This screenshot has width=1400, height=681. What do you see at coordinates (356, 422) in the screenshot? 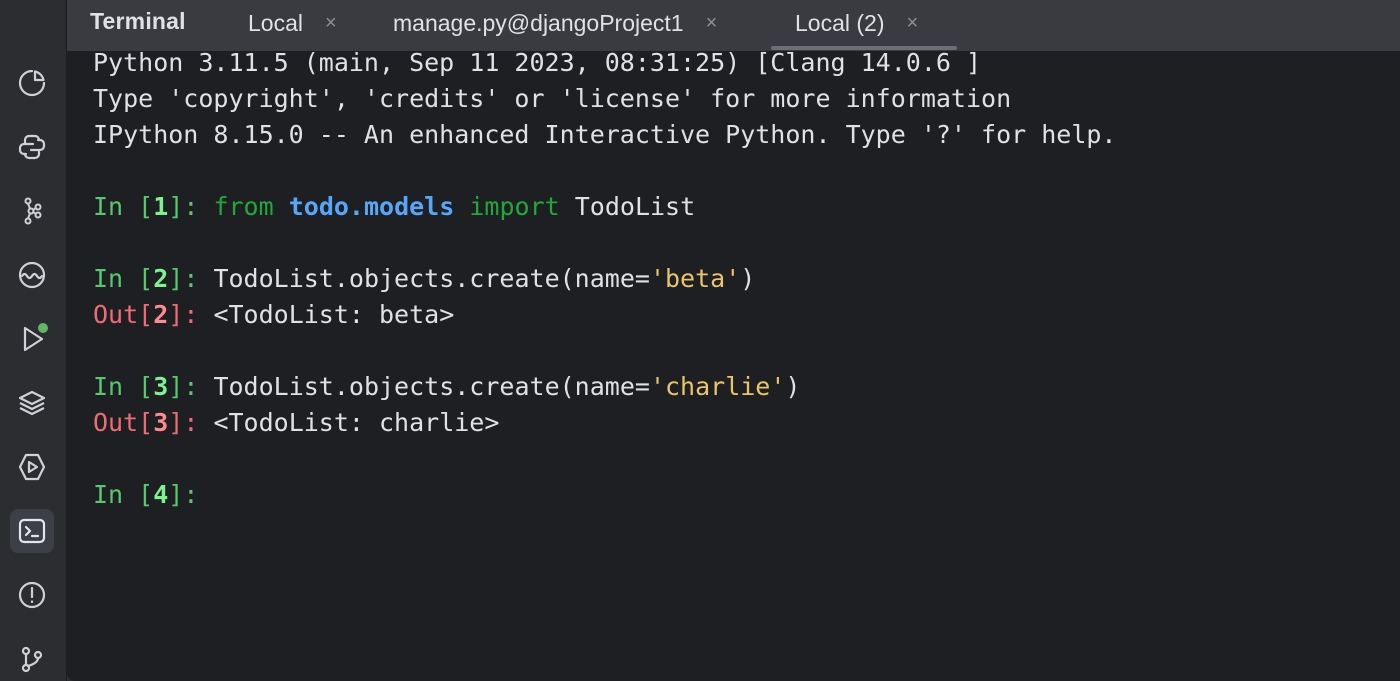
I see `output-text: <TodoList: charlie>` at bounding box center [356, 422].